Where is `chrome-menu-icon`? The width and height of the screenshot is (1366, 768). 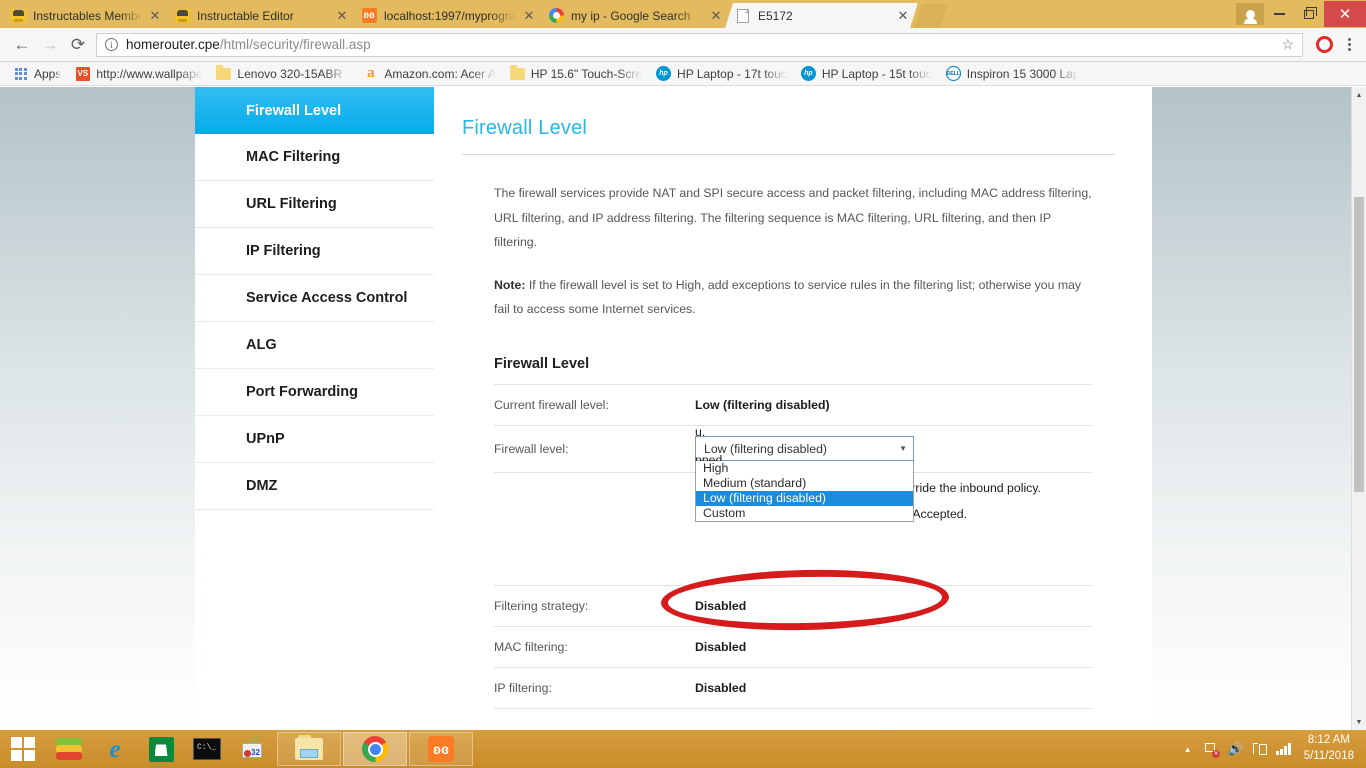 chrome-menu-icon is located at coordinates (1349, 44).